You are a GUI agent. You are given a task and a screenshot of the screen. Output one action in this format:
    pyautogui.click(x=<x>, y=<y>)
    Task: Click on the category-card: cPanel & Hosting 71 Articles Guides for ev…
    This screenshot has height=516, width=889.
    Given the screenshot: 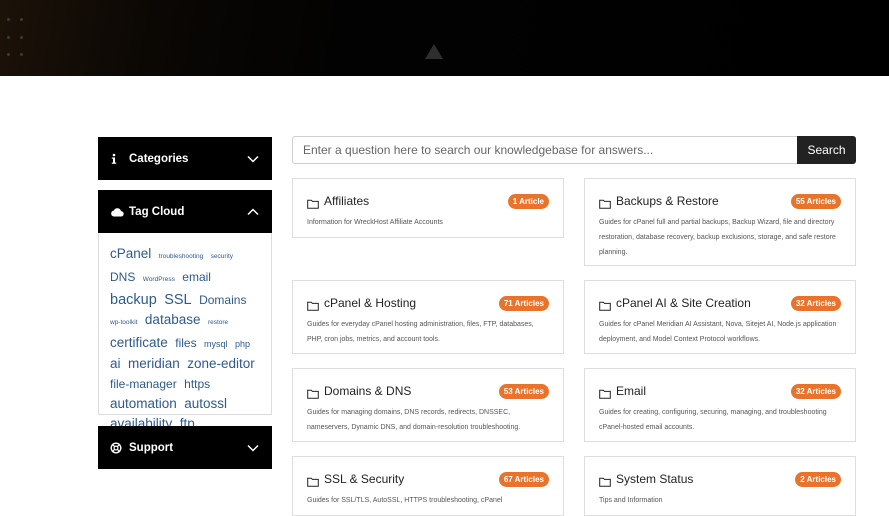 What is the action you would take?
    pyautogui.click(x=428, y=317)
    